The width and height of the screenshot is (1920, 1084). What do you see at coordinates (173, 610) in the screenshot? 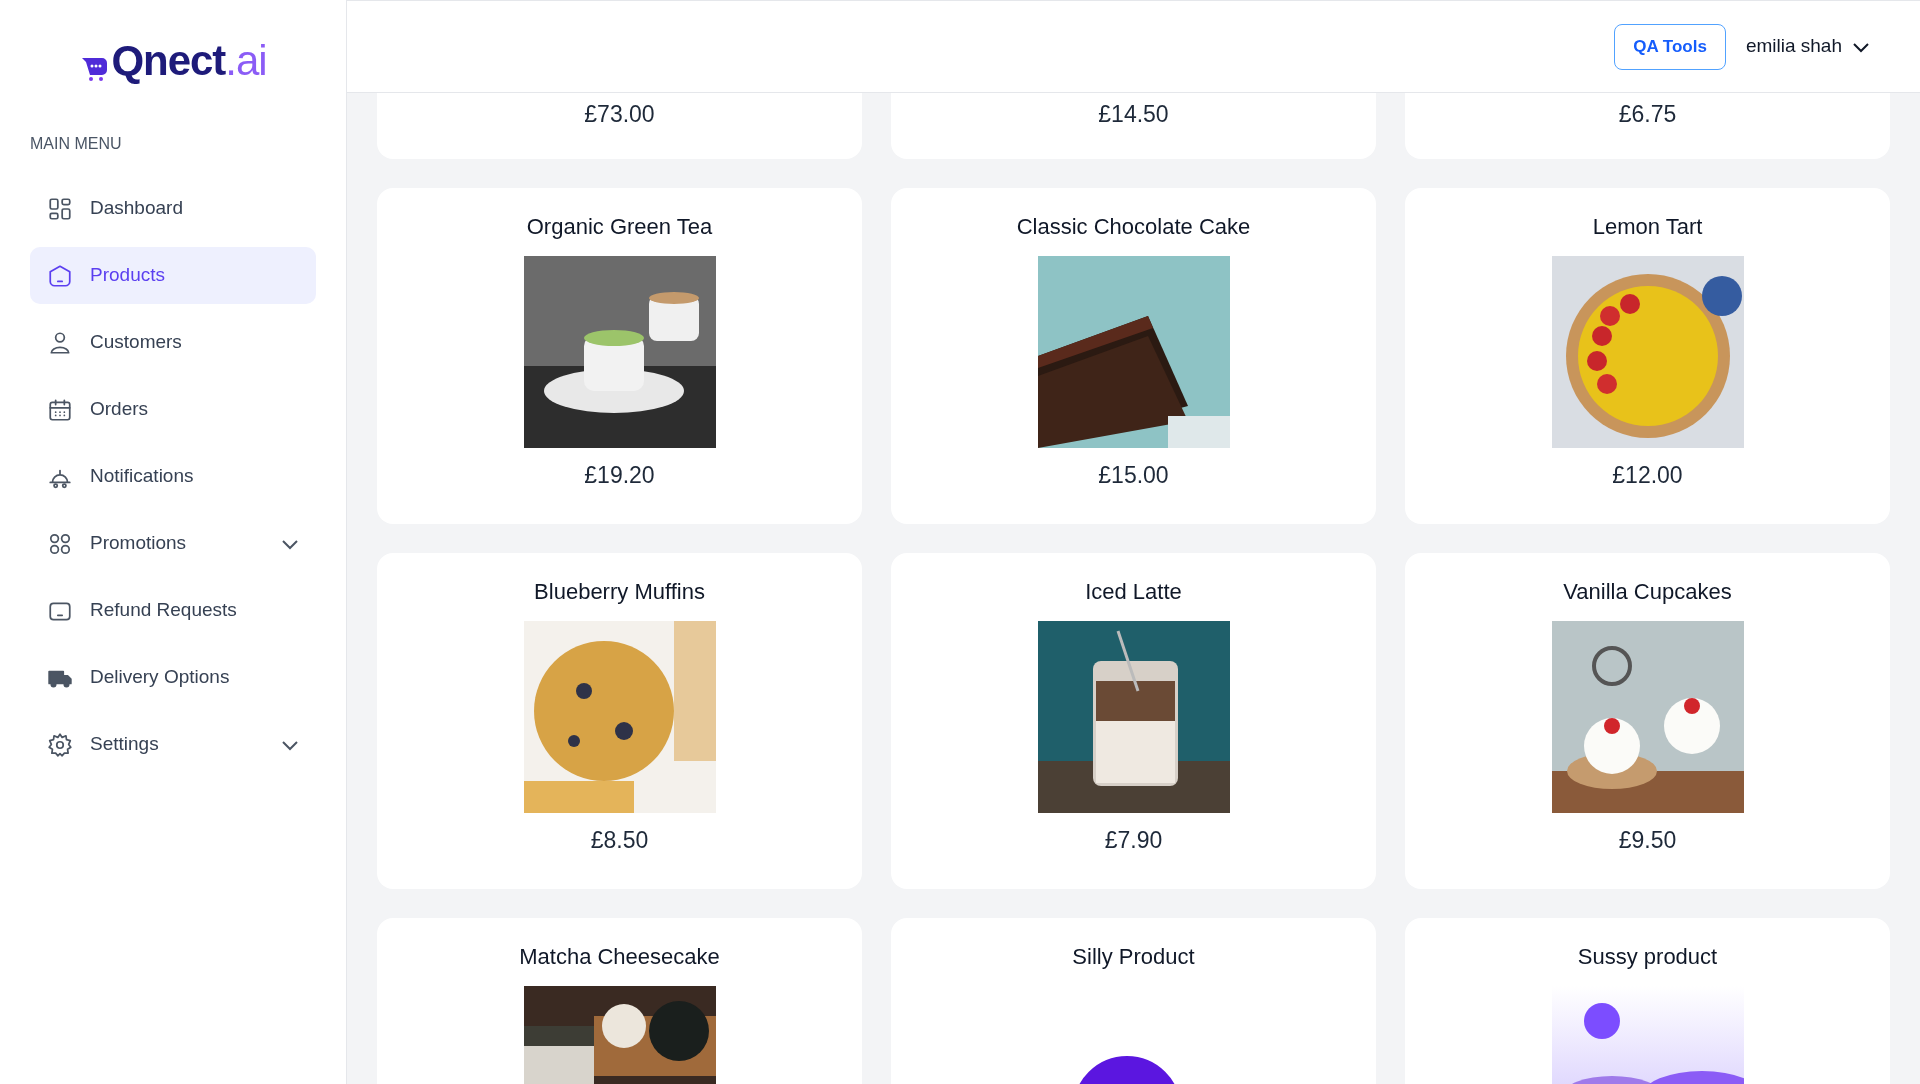
I see `menu-item: Refund Requests` at bounding box center [173, 610].